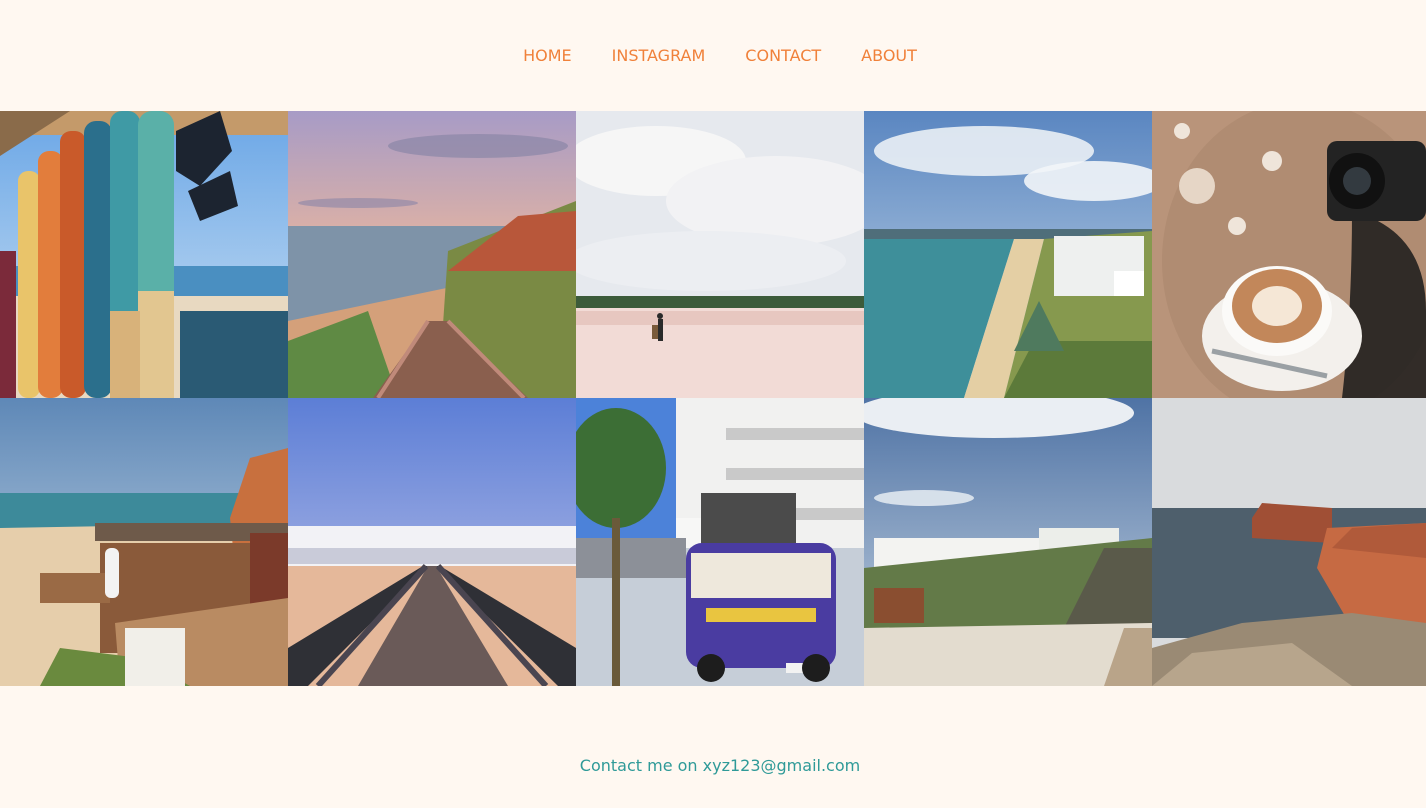 This screenshot has width=1426, height=808. What do you see at coordinates (144, 542) in the screenshot?
I see `photo-beach-shack` at bounding box center [144, 542].